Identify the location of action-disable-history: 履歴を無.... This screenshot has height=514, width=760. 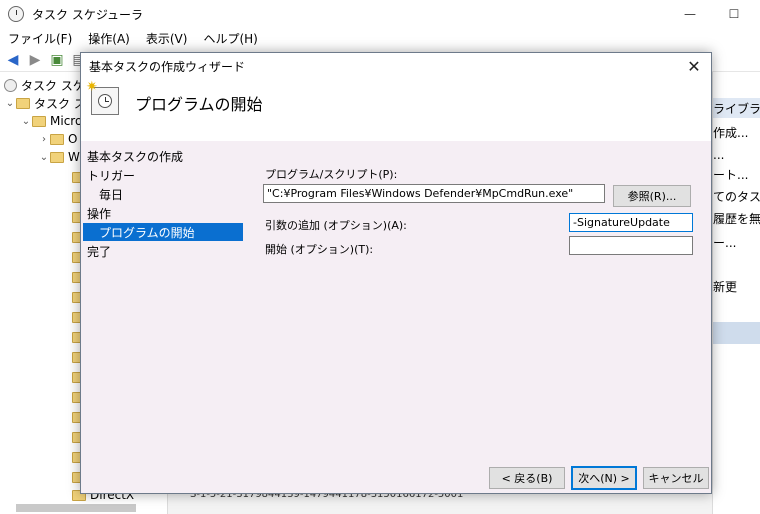
(736, 218).